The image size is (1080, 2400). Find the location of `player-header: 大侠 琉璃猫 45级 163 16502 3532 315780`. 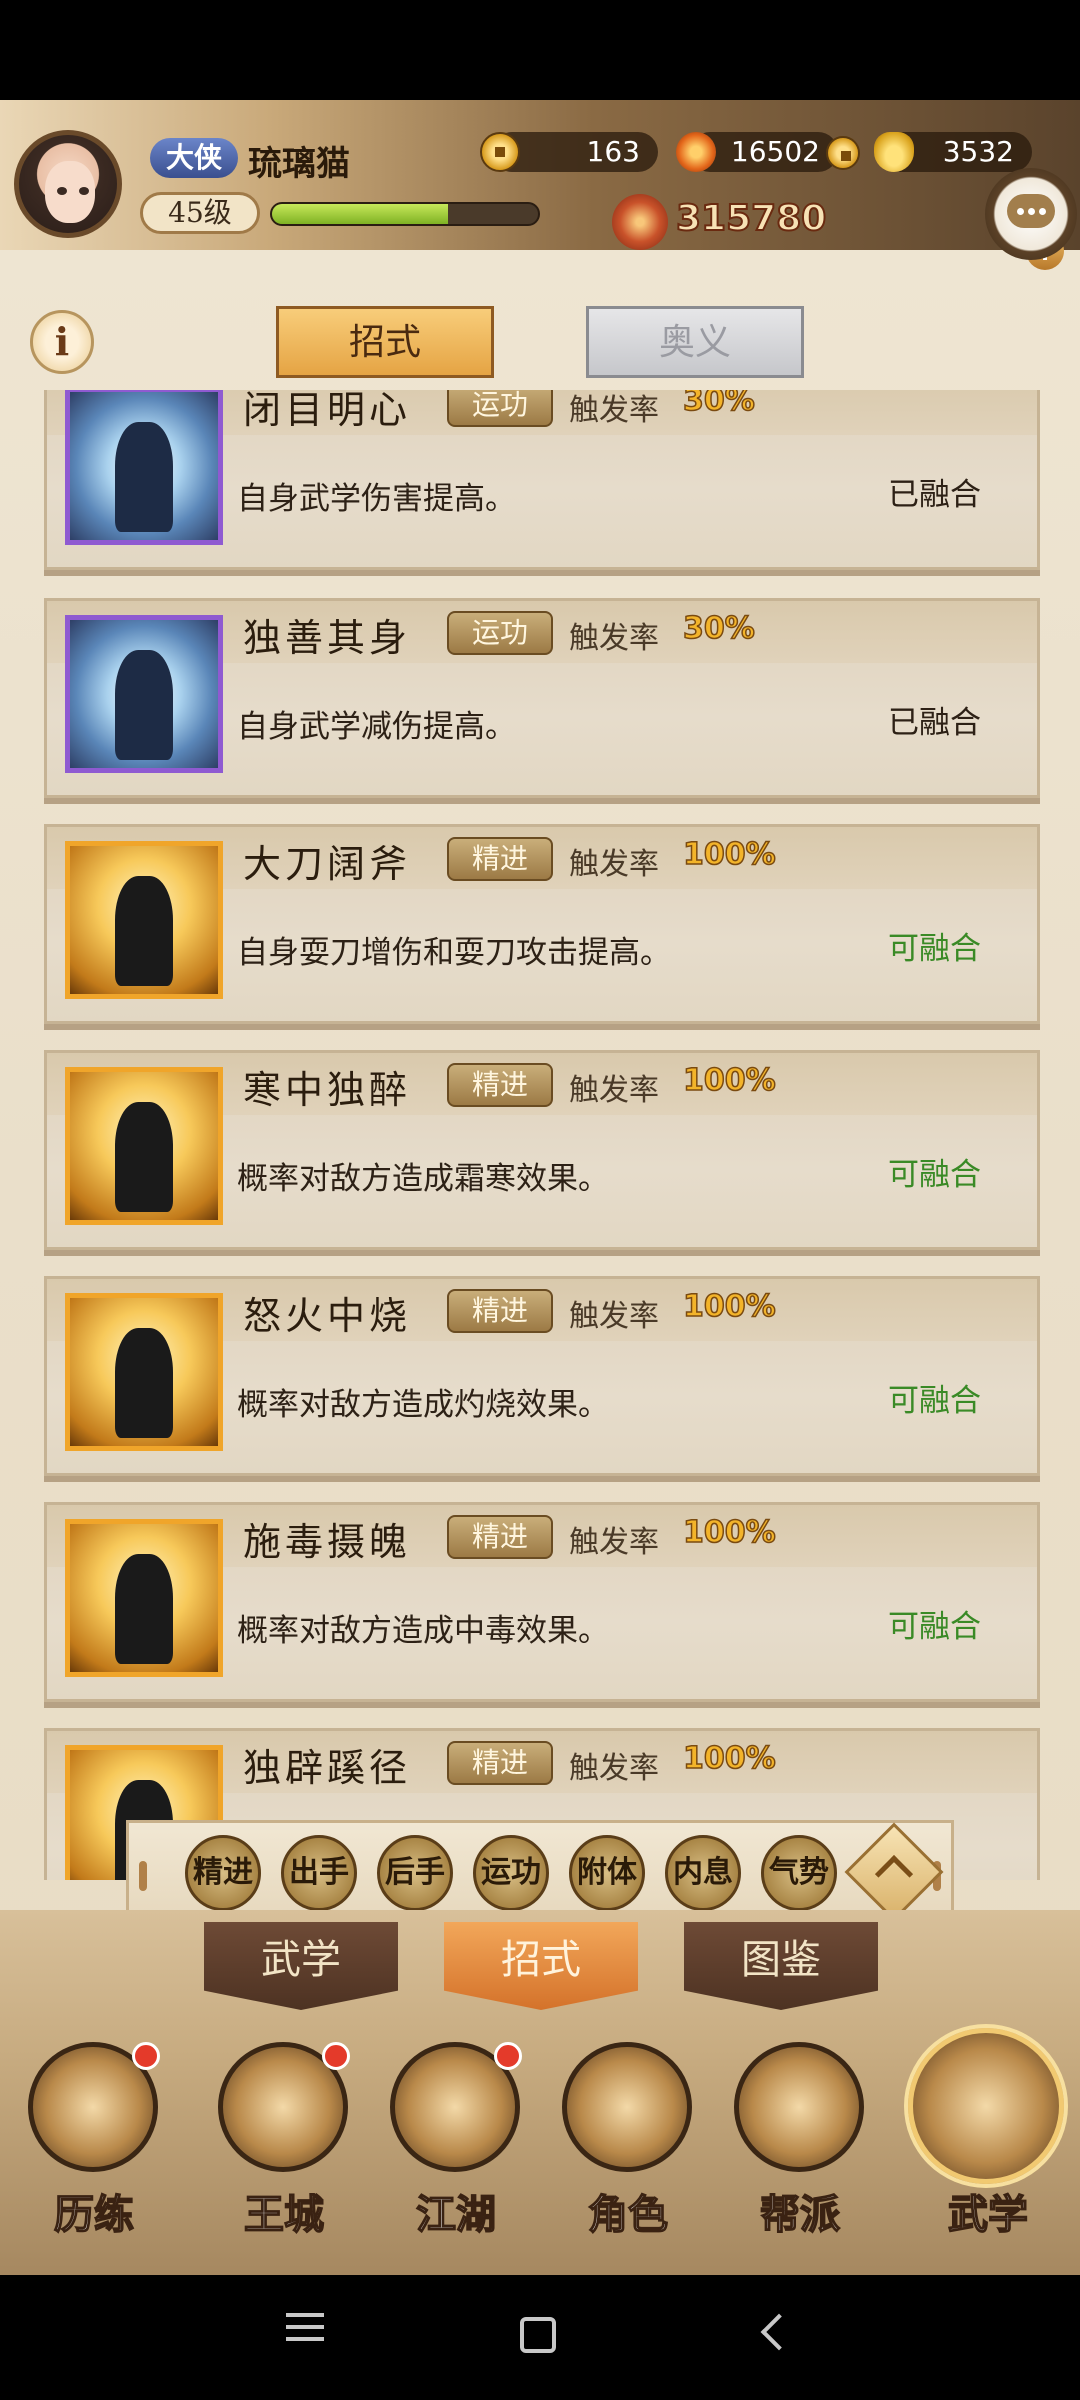

player-header: 大侠 琉璃猫 45级 163 16502 3532 315780 is located at coordinates (540, 175).